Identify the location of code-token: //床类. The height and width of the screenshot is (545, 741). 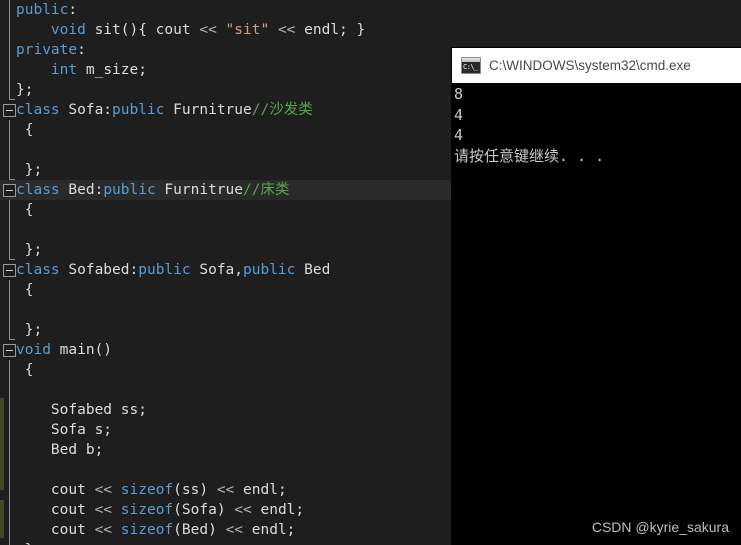
(266, 190).